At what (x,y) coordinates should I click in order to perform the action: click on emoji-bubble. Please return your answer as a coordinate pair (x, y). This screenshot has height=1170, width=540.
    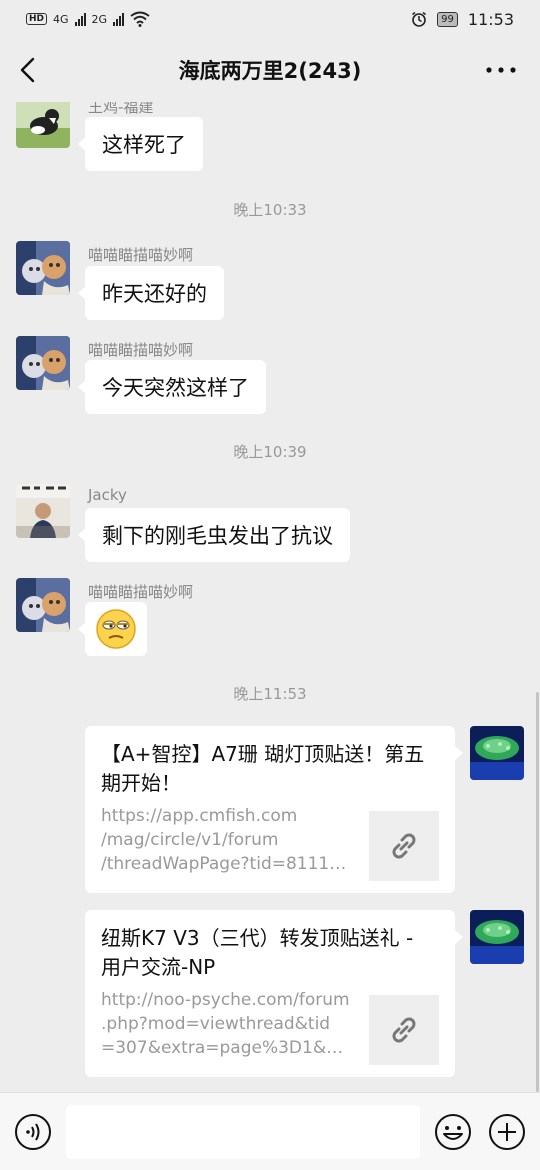
    Looking at the image, I should click on (112, 629).